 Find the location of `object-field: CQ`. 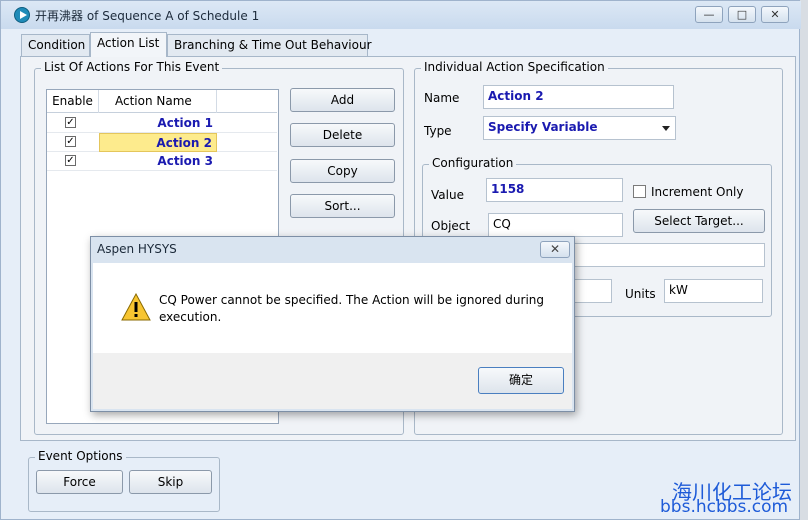

object-field: CQ is located at coordinates (555, 225).